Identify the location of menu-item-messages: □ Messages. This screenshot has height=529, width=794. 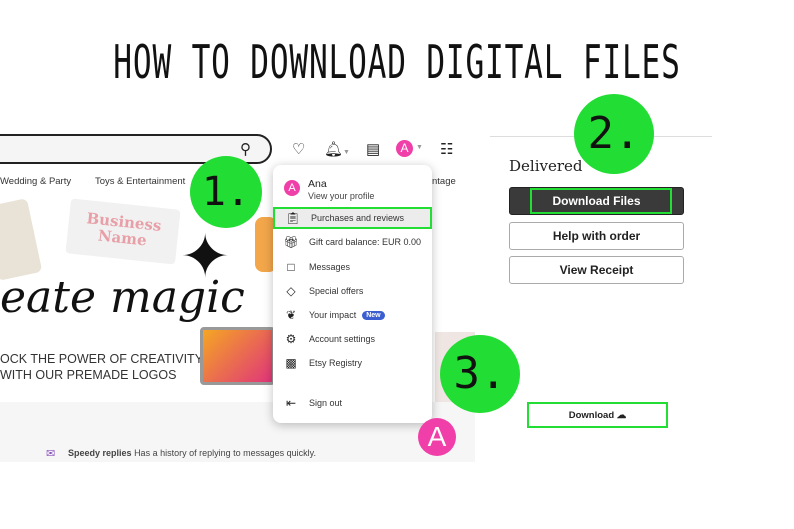
(352, 267).